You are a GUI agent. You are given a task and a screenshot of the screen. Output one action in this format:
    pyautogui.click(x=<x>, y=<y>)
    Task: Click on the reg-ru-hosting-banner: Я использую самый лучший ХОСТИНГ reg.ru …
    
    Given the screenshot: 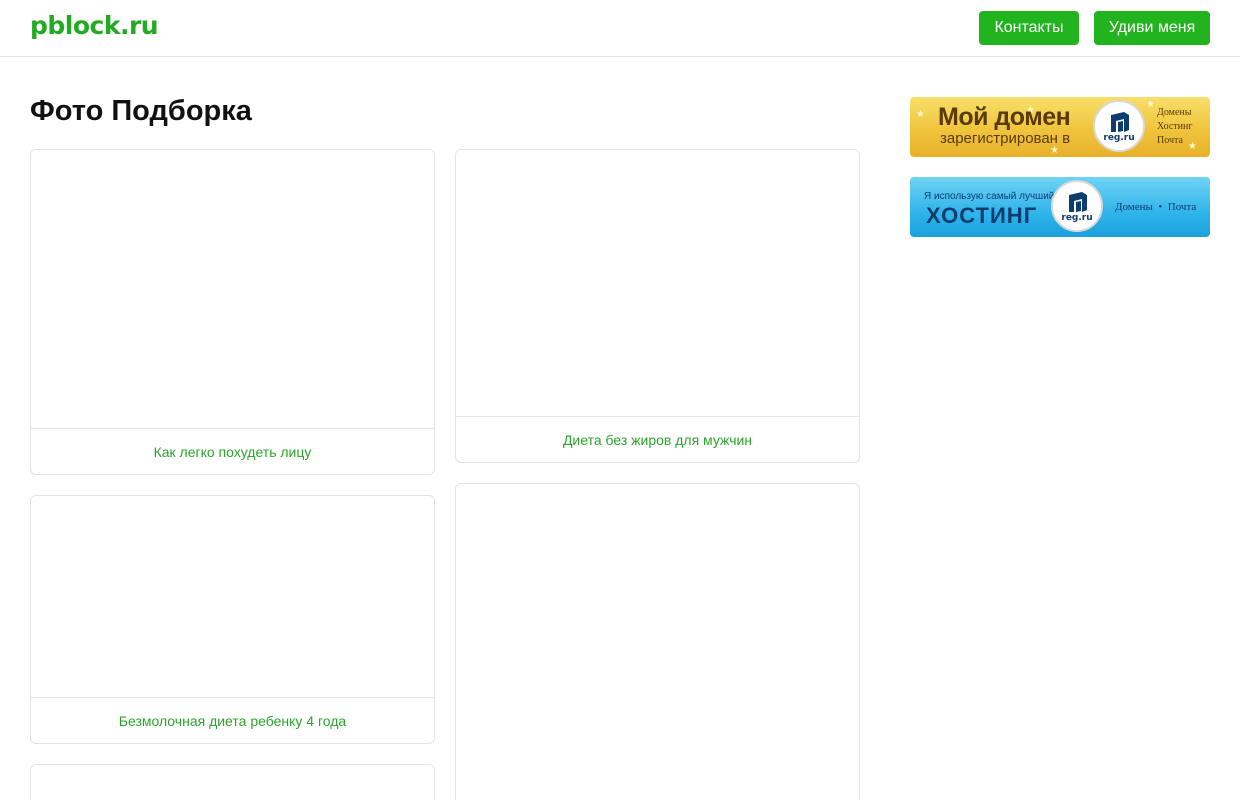 What is the action you would take?
    pyautogui.click(x=1060, y=207)
    